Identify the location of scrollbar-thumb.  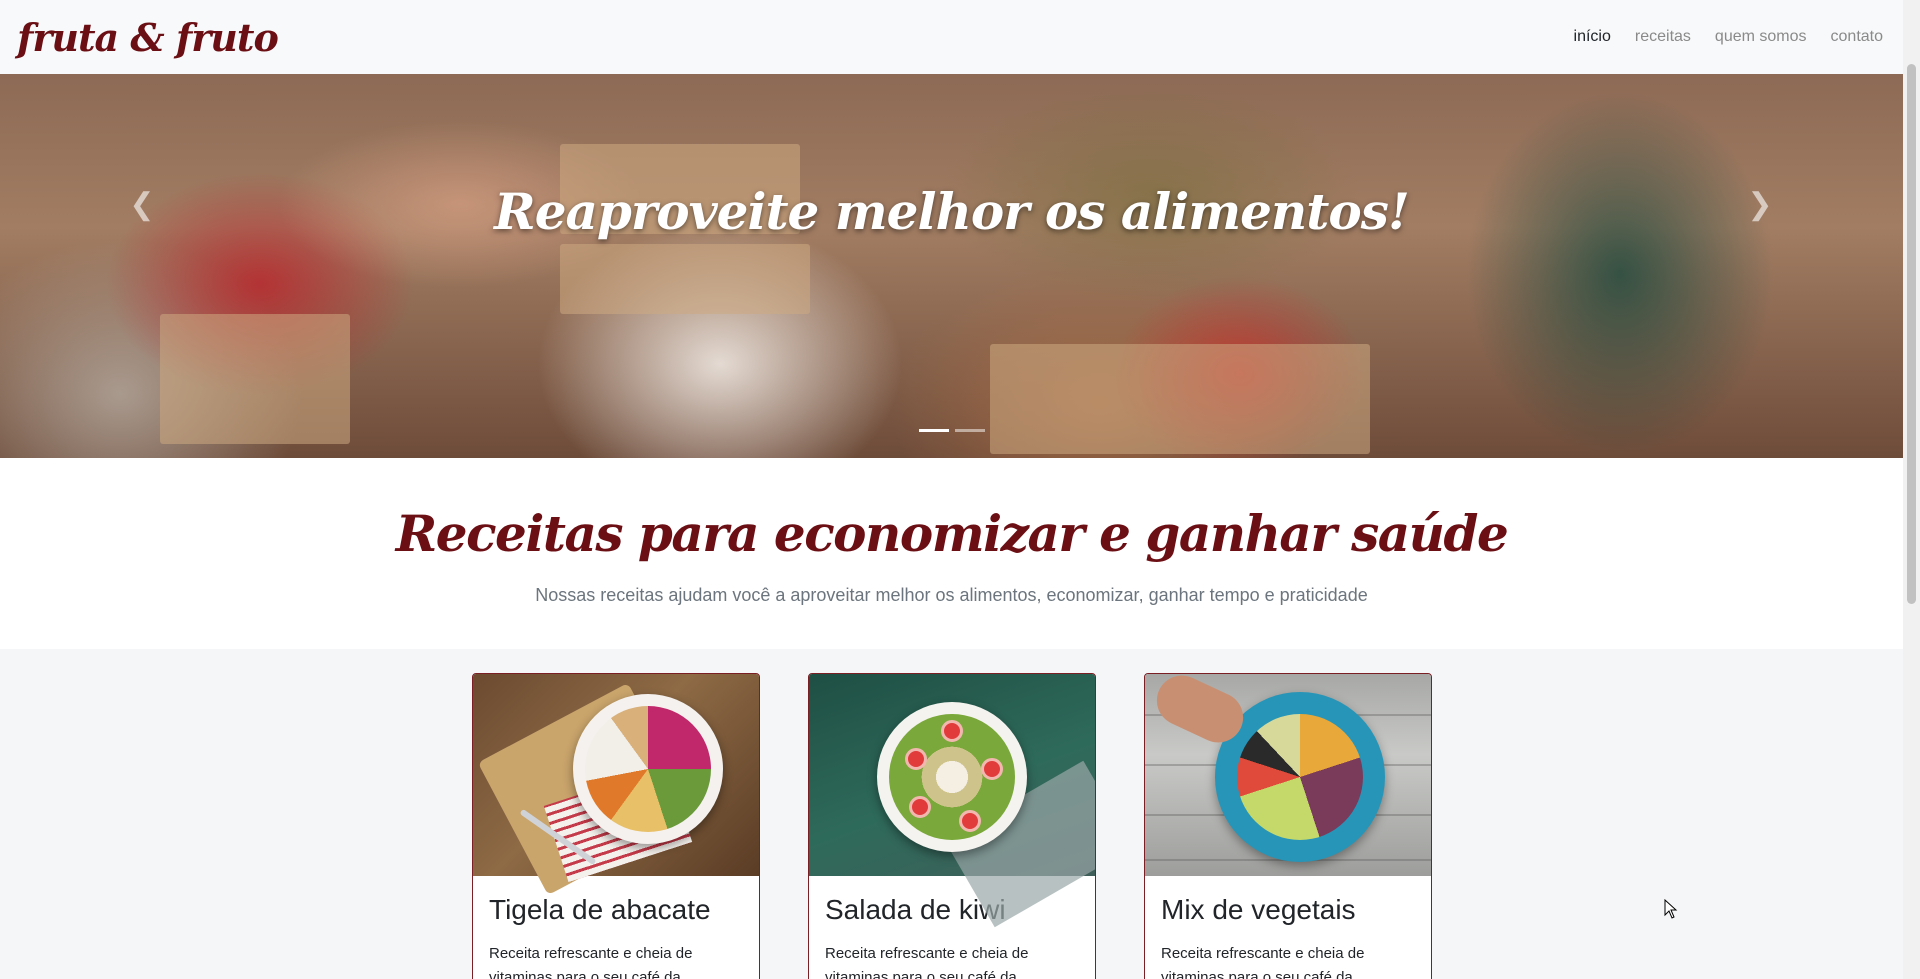
(1911, 334).